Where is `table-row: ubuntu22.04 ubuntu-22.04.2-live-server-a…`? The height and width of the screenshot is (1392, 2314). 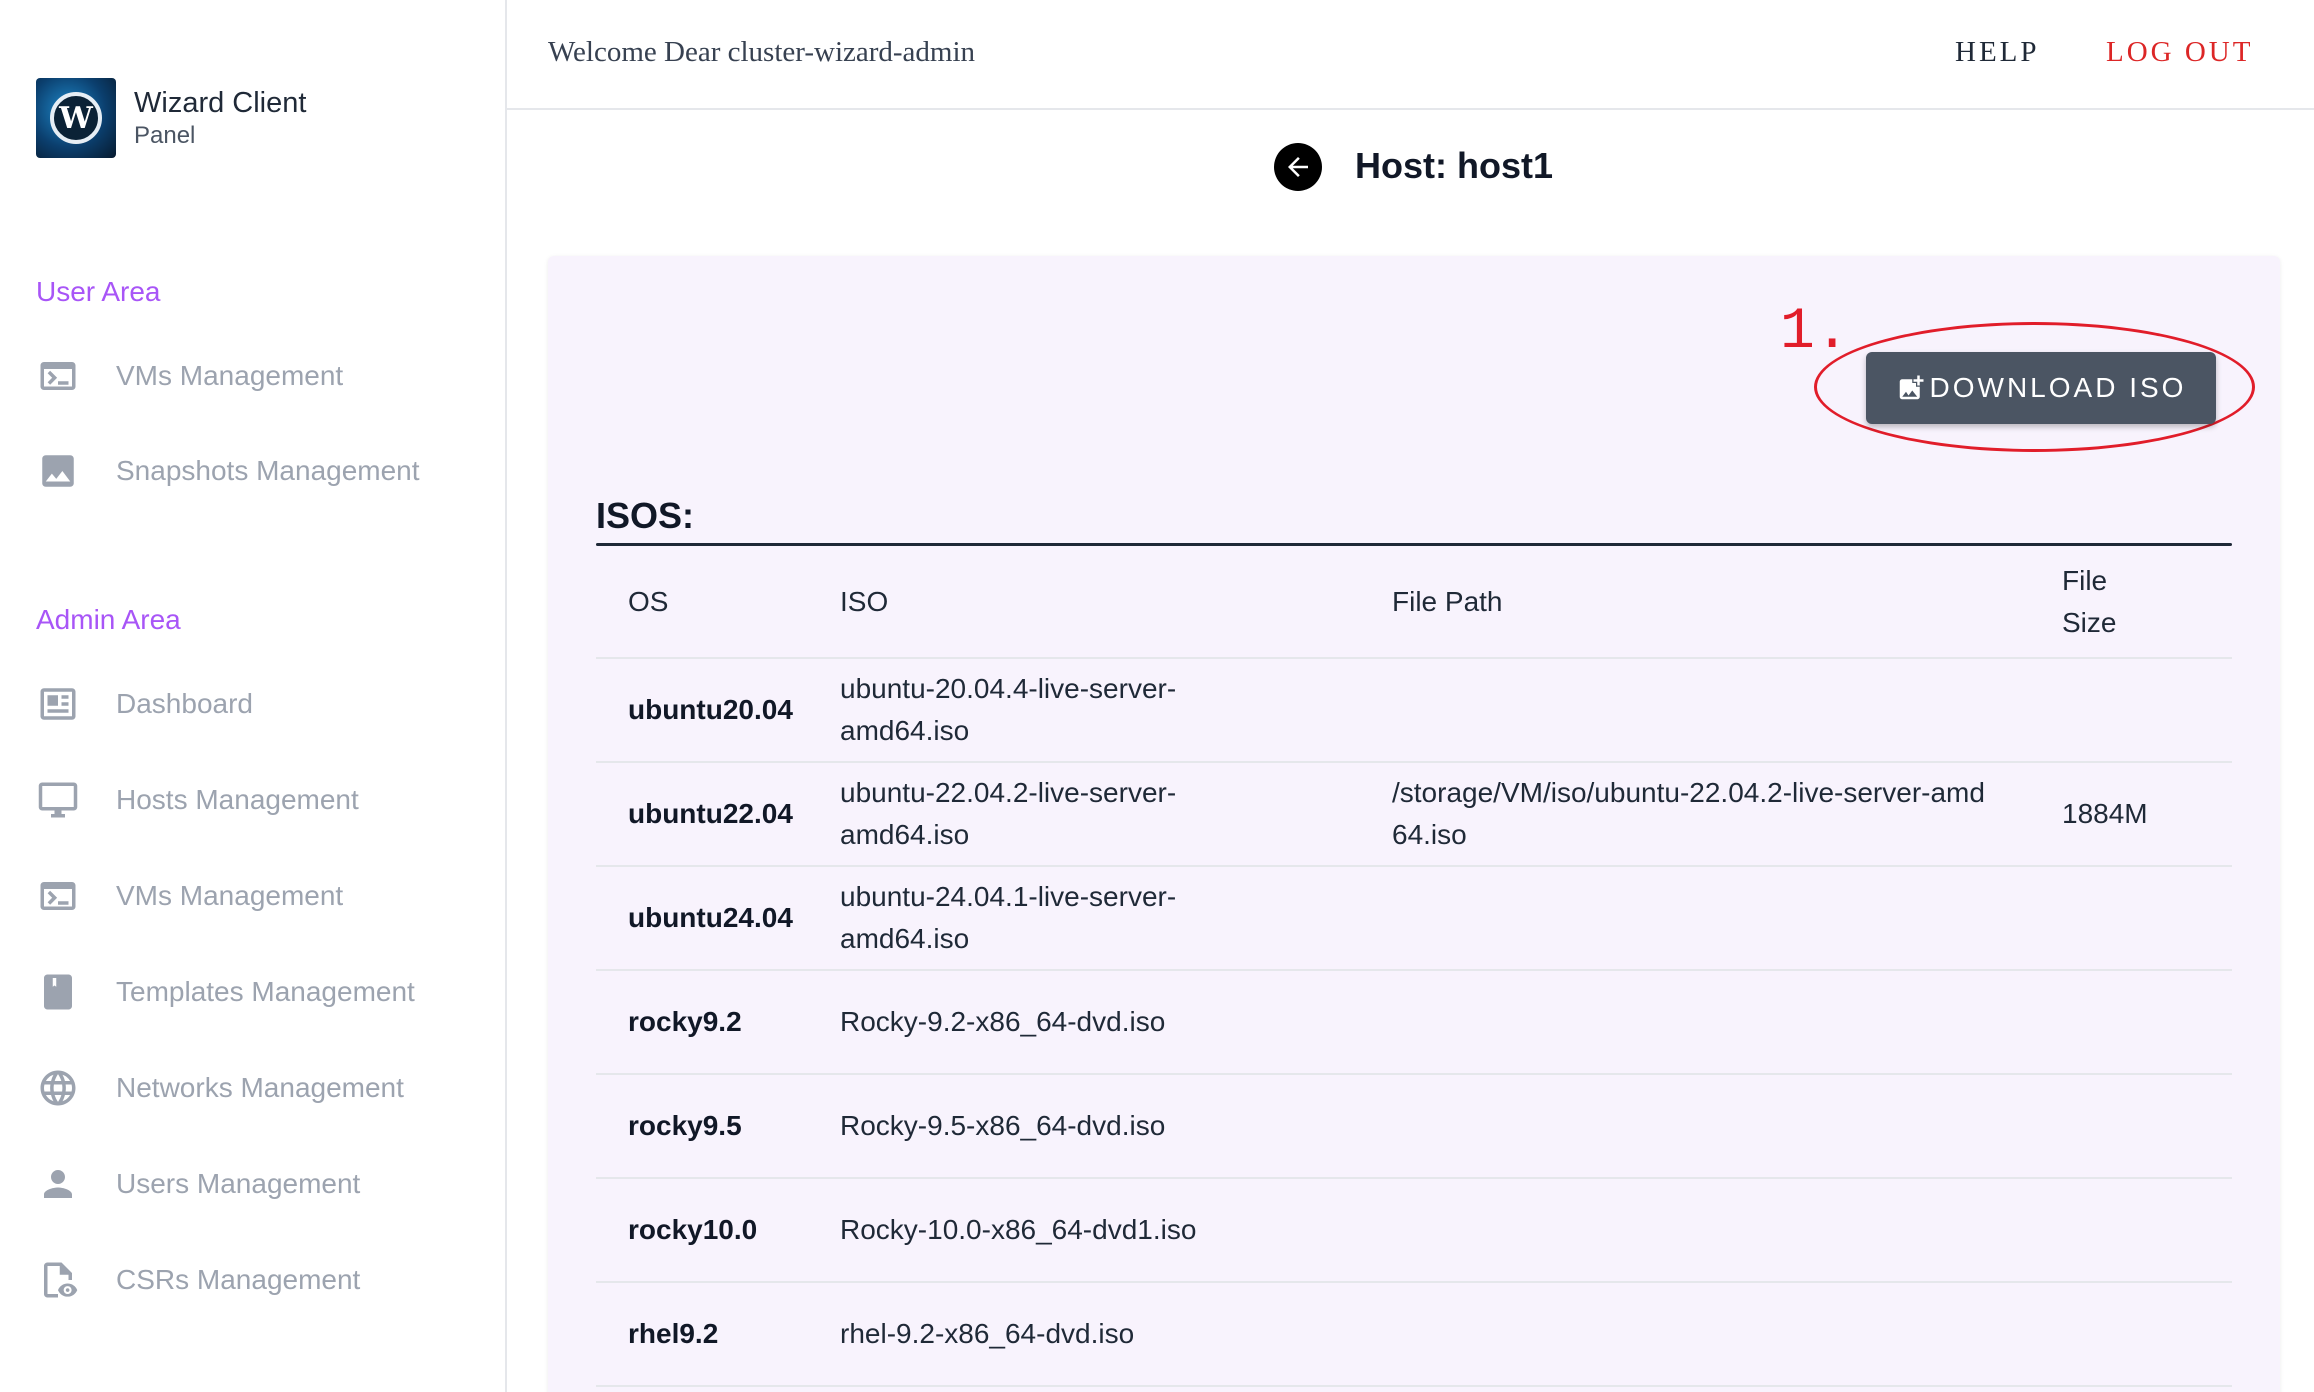 table-row: ubuntu22.04 ubuntu-22.04.2-live-server-a… is located at coordinates (1414, 814).